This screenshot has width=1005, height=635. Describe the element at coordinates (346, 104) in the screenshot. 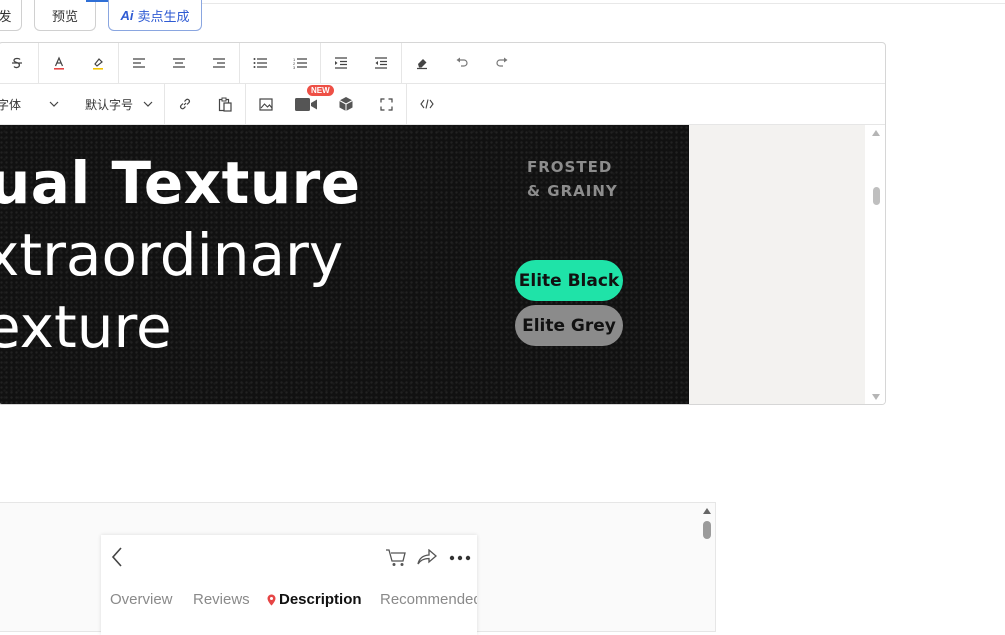

I see `3d-box-icon` at that location.